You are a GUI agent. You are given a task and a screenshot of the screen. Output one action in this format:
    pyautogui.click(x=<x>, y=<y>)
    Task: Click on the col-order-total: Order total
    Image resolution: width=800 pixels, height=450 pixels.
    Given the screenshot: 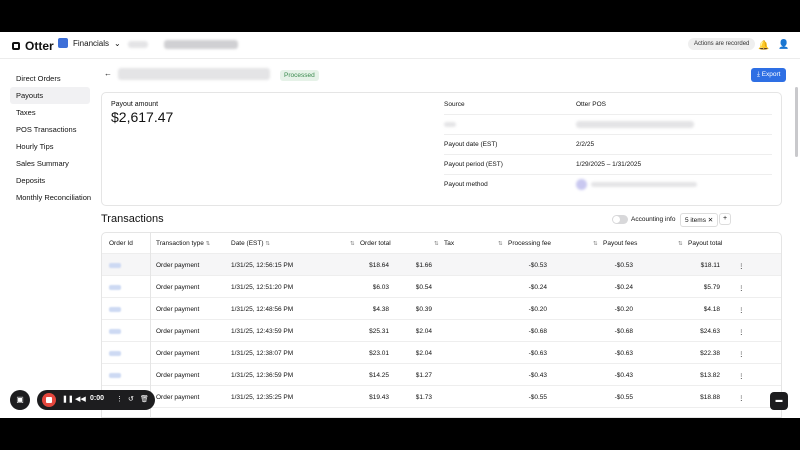 What is the action you would take?
    pyautogui.click(x=375, y=243)
    